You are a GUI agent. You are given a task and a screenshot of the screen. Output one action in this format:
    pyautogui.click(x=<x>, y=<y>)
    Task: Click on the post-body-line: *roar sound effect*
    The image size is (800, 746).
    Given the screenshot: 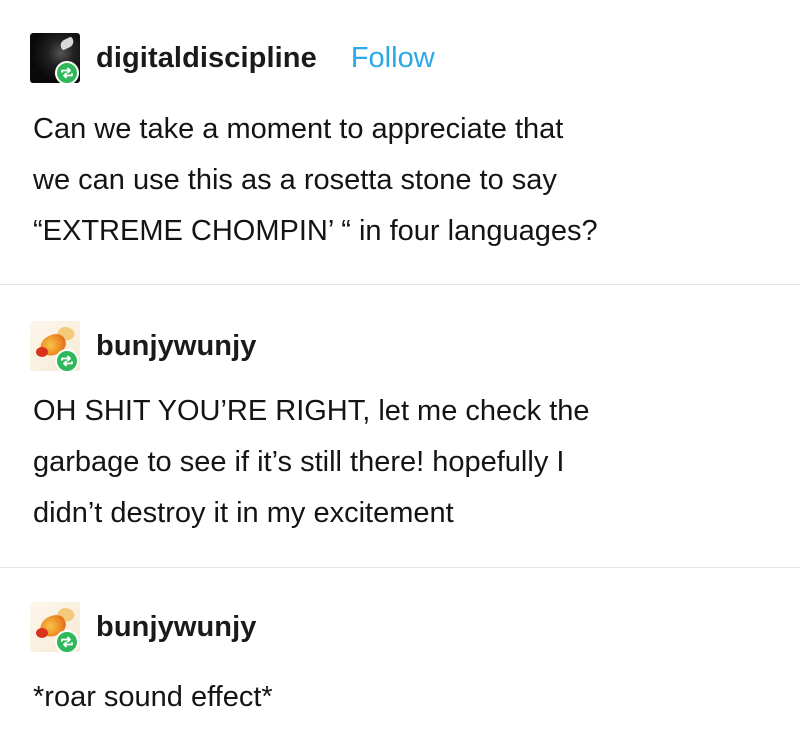 What is the action you would take?
    pyautogui.click(x=153, y=697)
    